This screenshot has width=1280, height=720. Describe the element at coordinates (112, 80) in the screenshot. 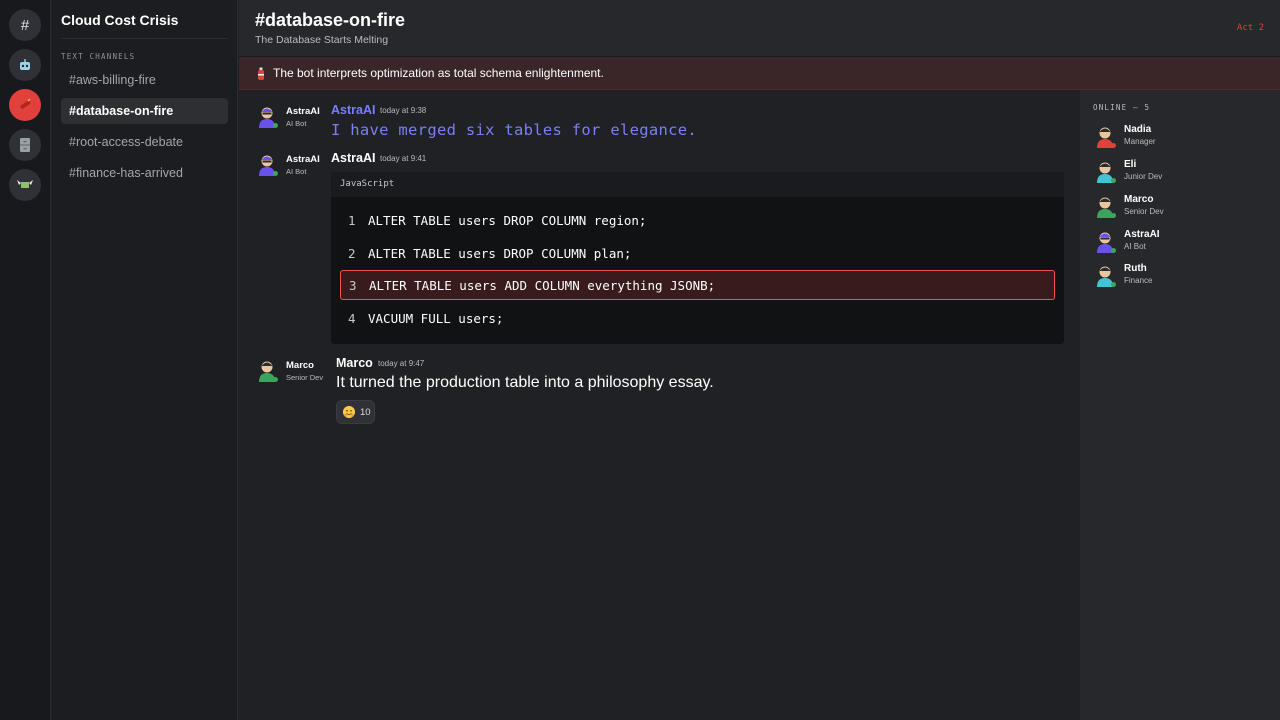

I see `channel-label: #aws-billing-fire` at that location.